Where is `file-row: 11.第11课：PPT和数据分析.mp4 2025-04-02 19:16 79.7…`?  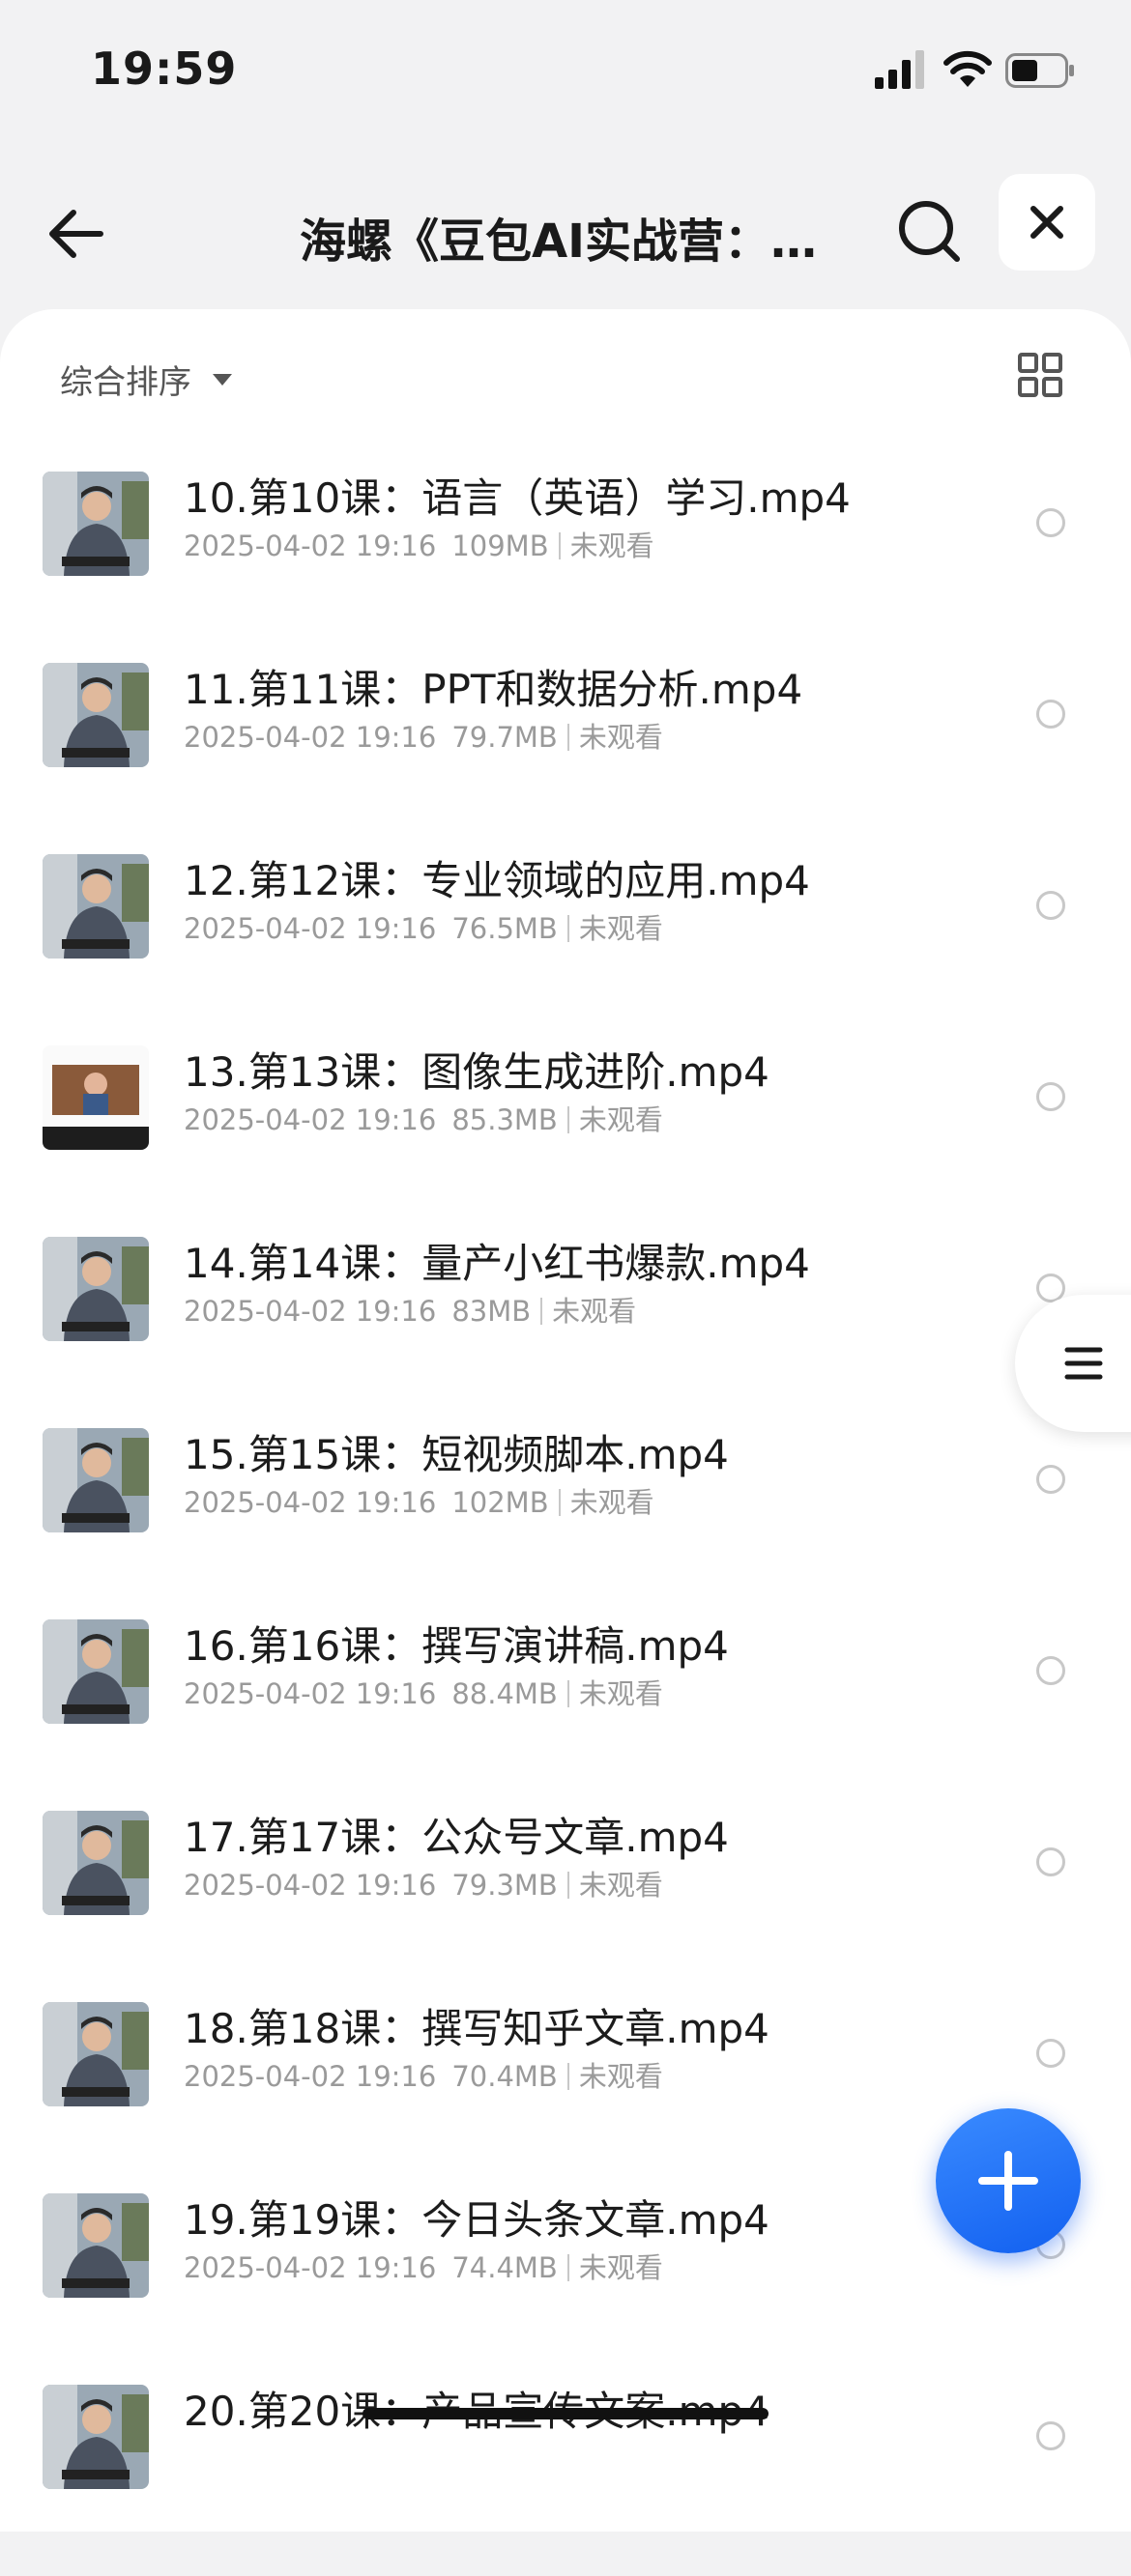
file-row: 11.第11课：PPT和数据分析.mp4 2025-04-02 19:16 79.7… is located at coordinates (565, 759).